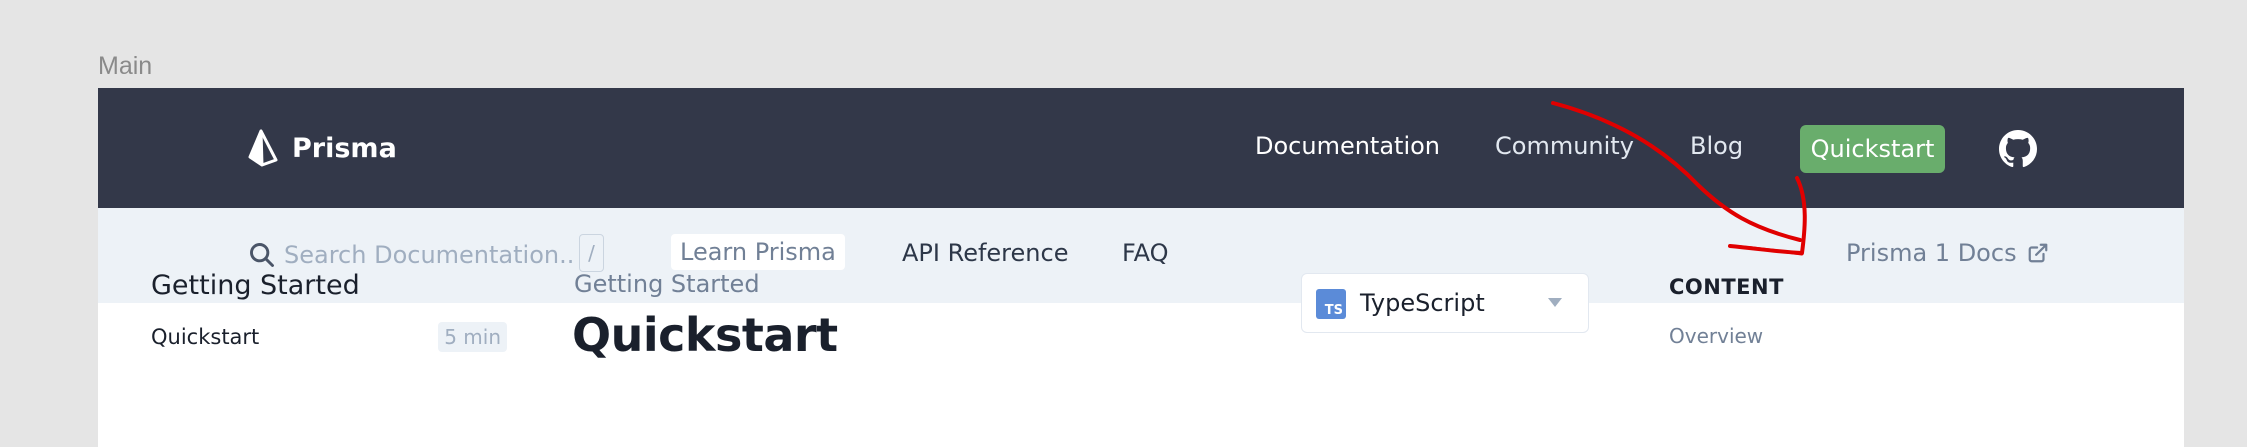 Image resolution: width=2247 pixels, height=447 pixels. Describe the element at coordinates (1347, 146) in the screenshot. I see `nav-documentation: Documentation` at that location.